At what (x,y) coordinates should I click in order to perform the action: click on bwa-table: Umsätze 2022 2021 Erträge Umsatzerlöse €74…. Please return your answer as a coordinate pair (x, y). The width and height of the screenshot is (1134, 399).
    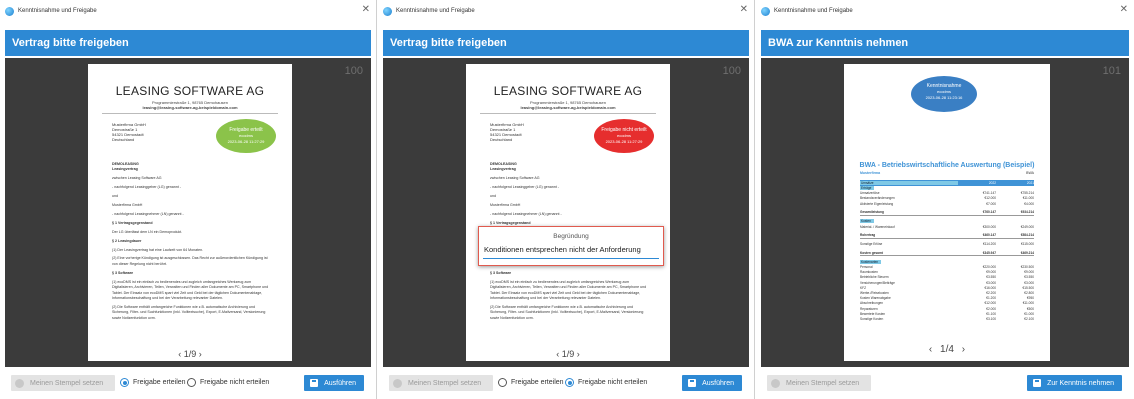
    Looking at the image, I should click on (947, 251).